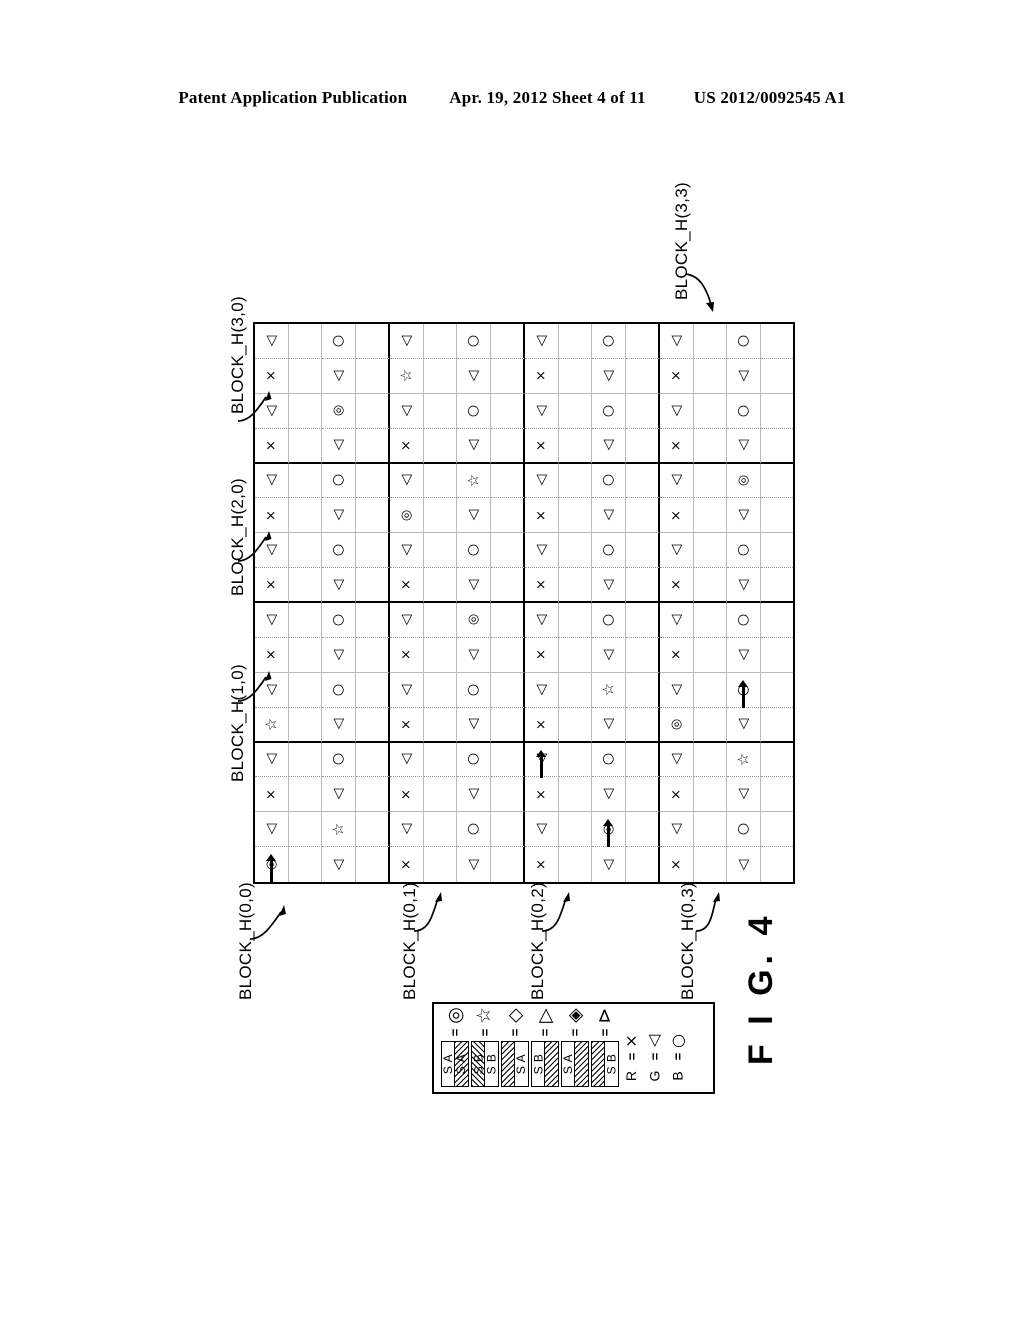 This screenshot has width=1024, height=1320. I want to click on grid-cell: ☆, so click(744, 760).